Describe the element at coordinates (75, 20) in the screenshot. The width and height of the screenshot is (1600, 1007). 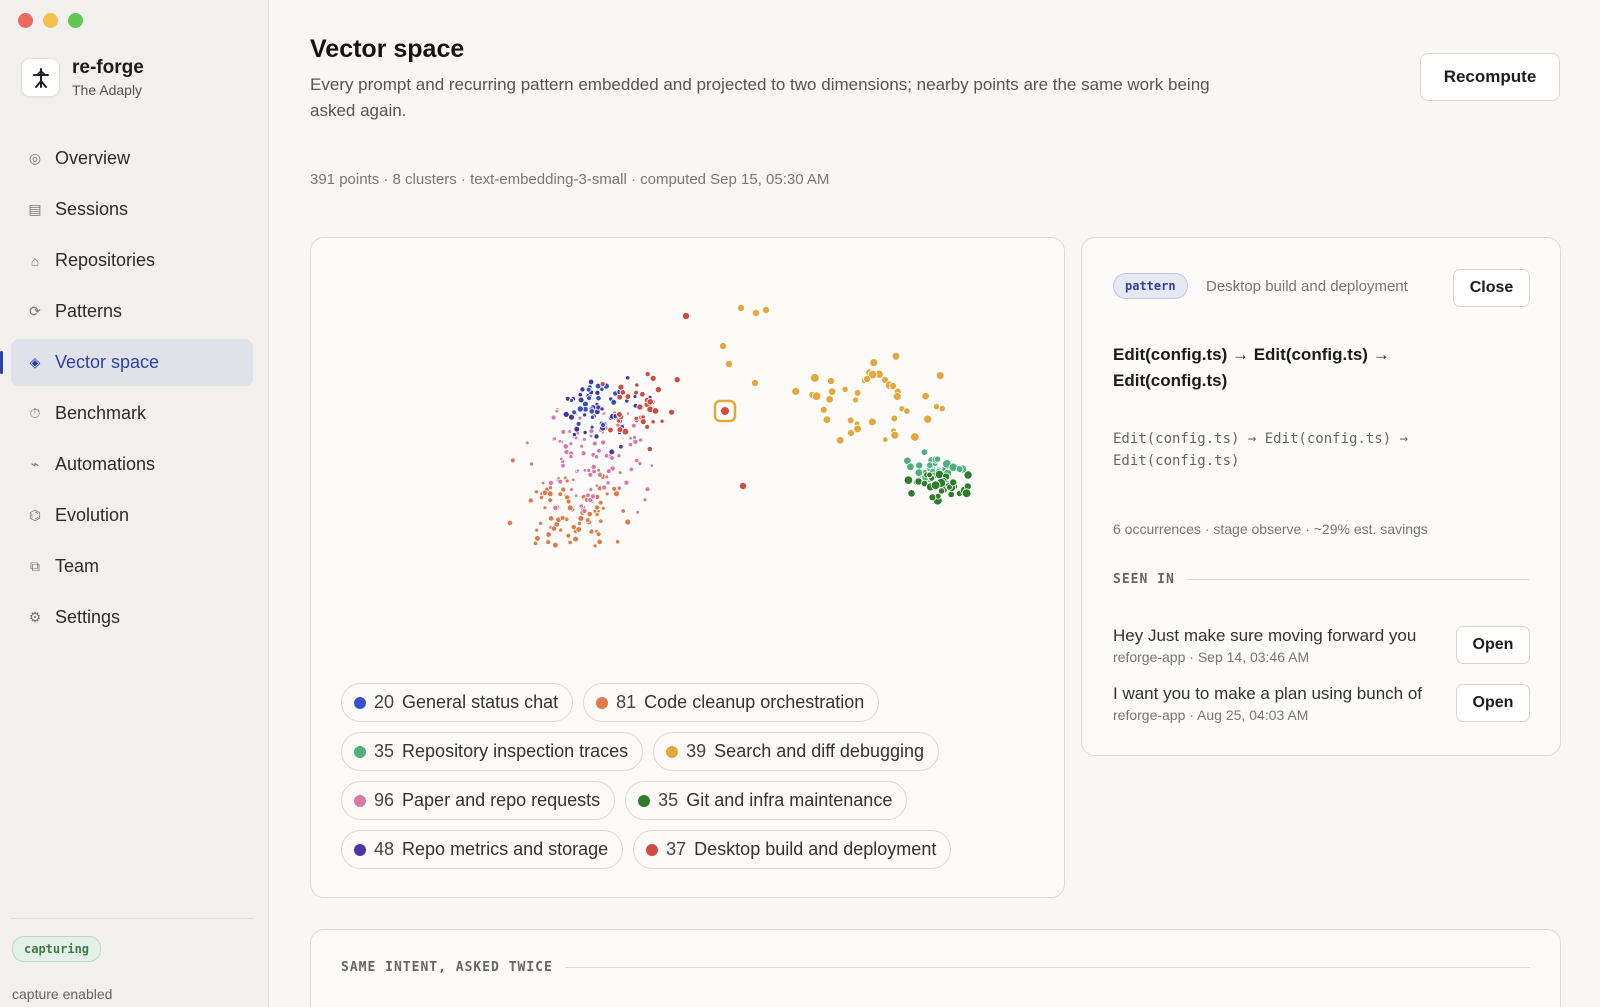
I see `window-maximize-button` at that location.